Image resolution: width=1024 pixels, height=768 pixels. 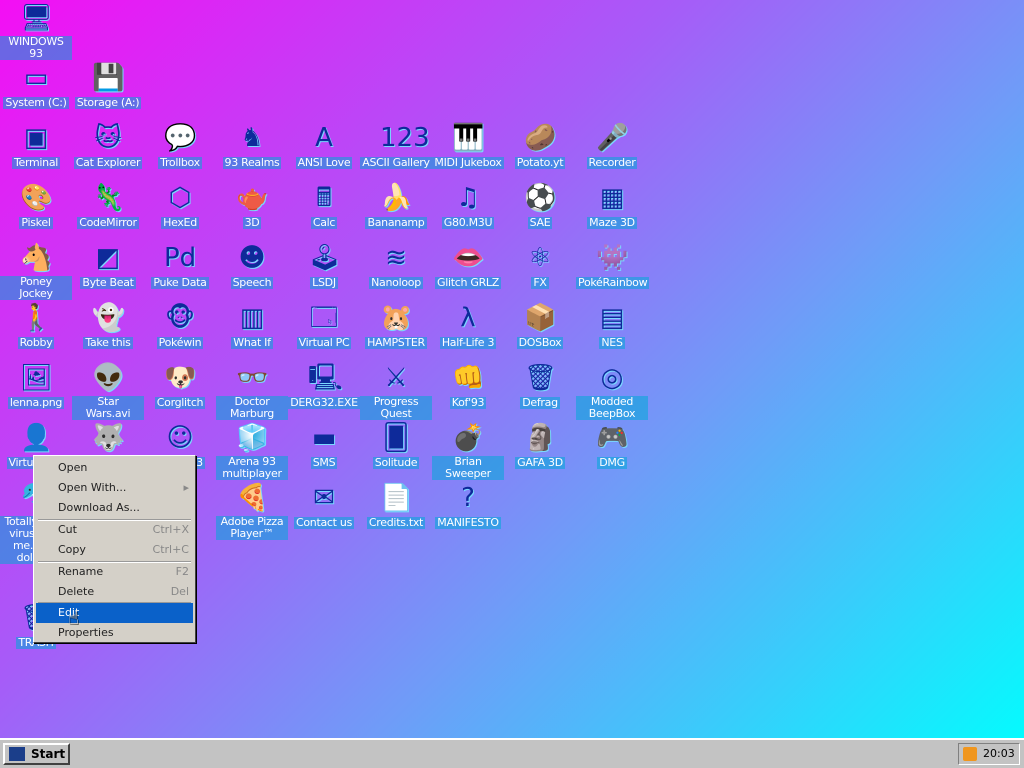 I want to click on desktop-icon-nes: ▤ NES, so click(x=612, y=325).